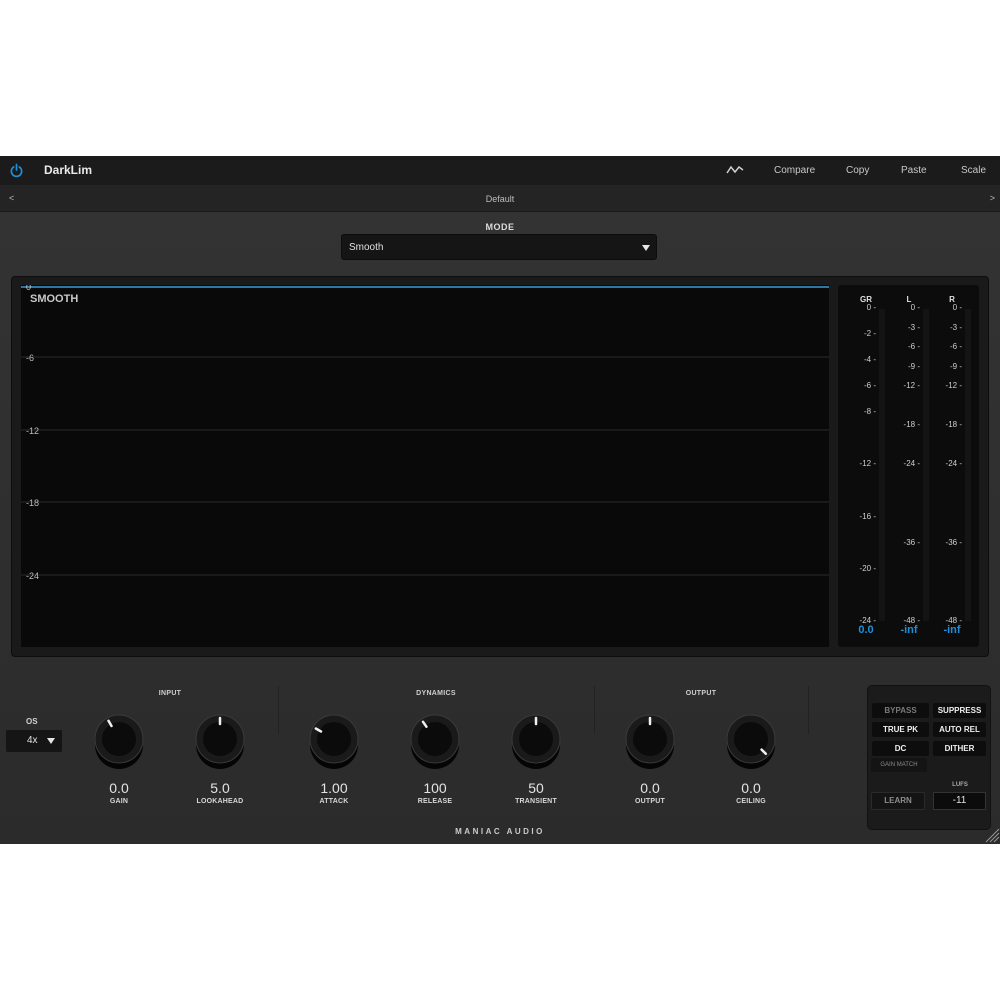 The width and height of the screenshot is (1000, 1000). I want to click on knob-attack: 1.00 ATTACK, so click(334, 762).